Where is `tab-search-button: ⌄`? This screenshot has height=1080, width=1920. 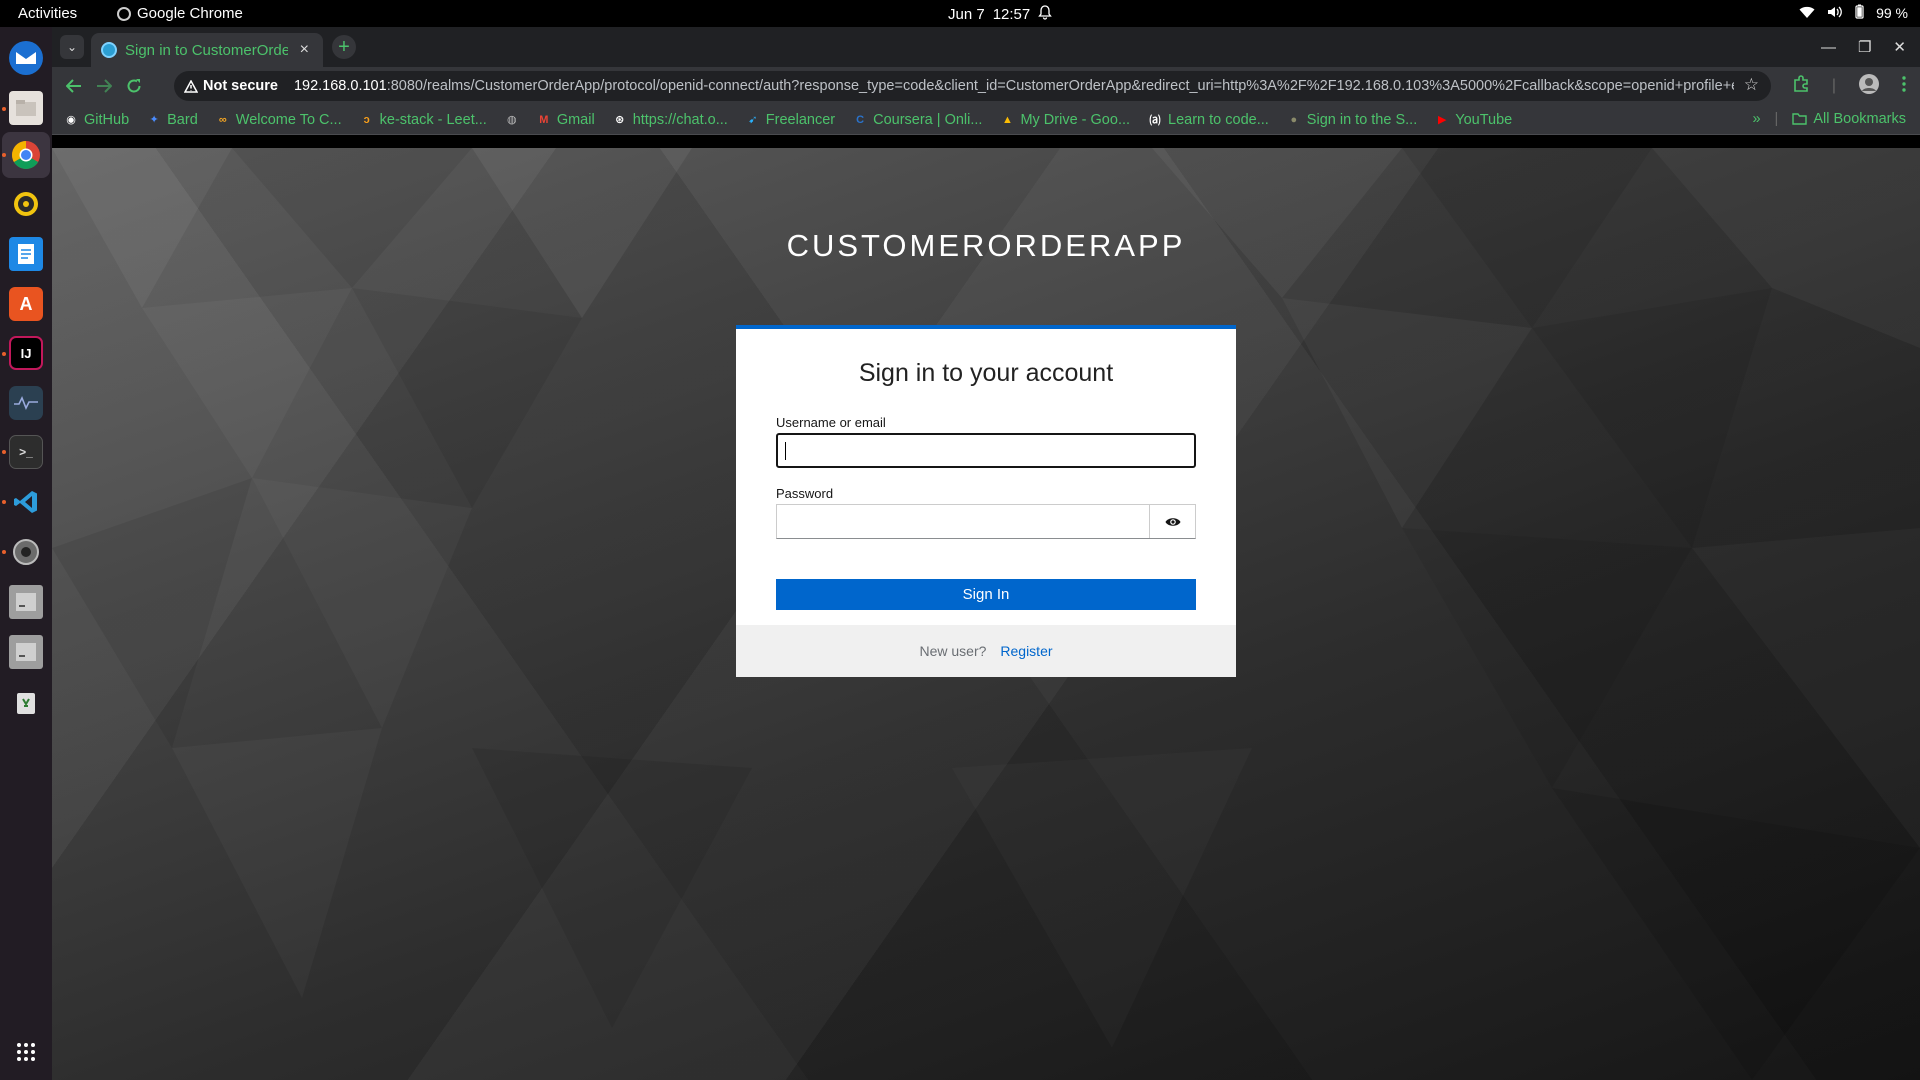
tab-search-button: ⌄ is located at coordinates (72, 47).